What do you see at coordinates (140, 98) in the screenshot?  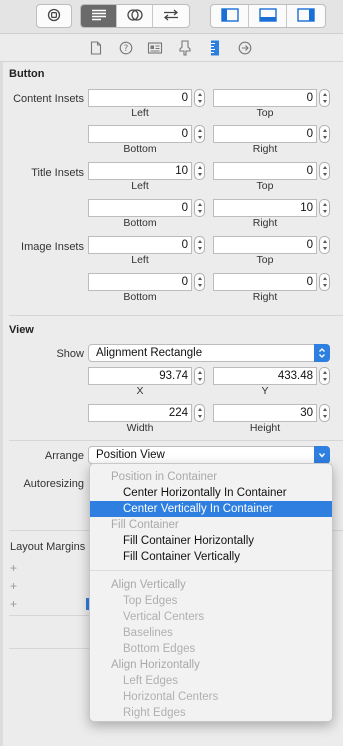 I see `content-insets-left-field: 0` at bounding box center [140, 98].